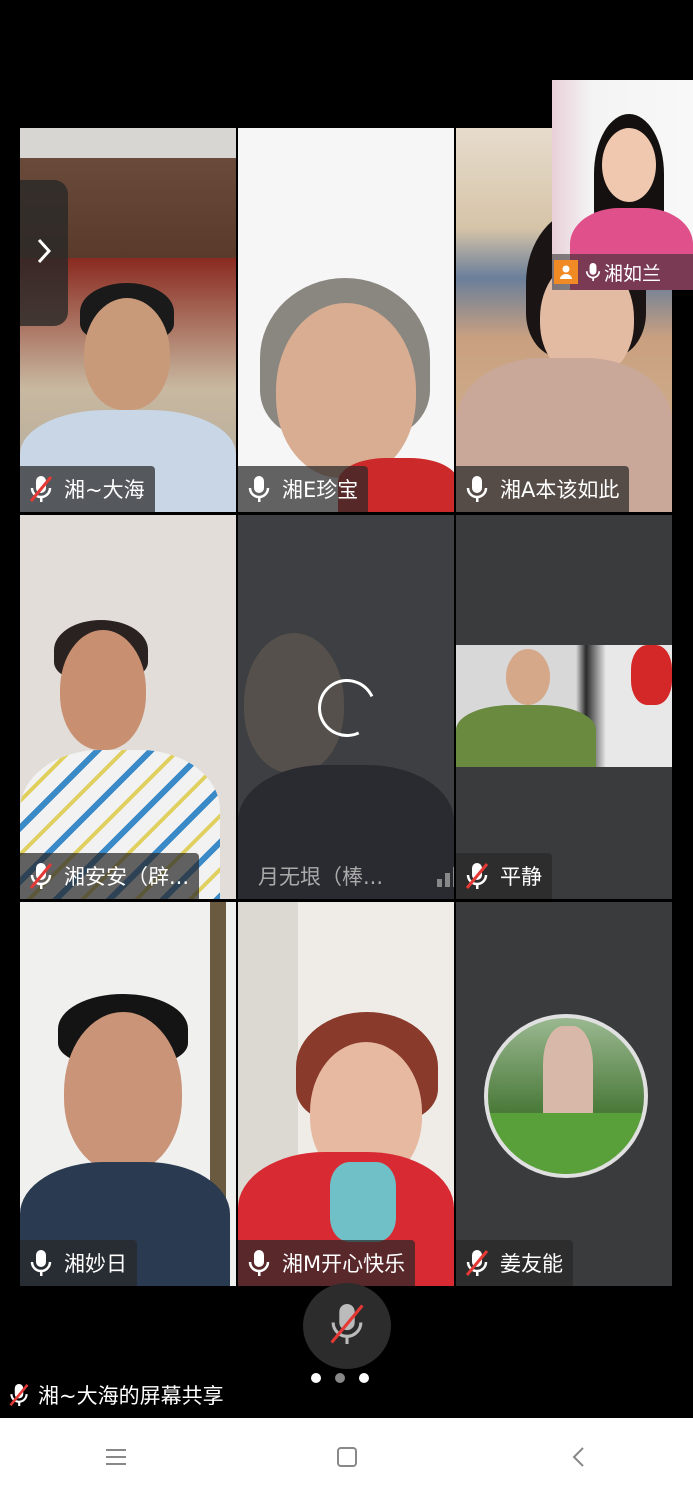 Image resolution: width=693 pixels, height=1500 pixels. I want to click on participant-label: 姜友能, so click(514, 1263).